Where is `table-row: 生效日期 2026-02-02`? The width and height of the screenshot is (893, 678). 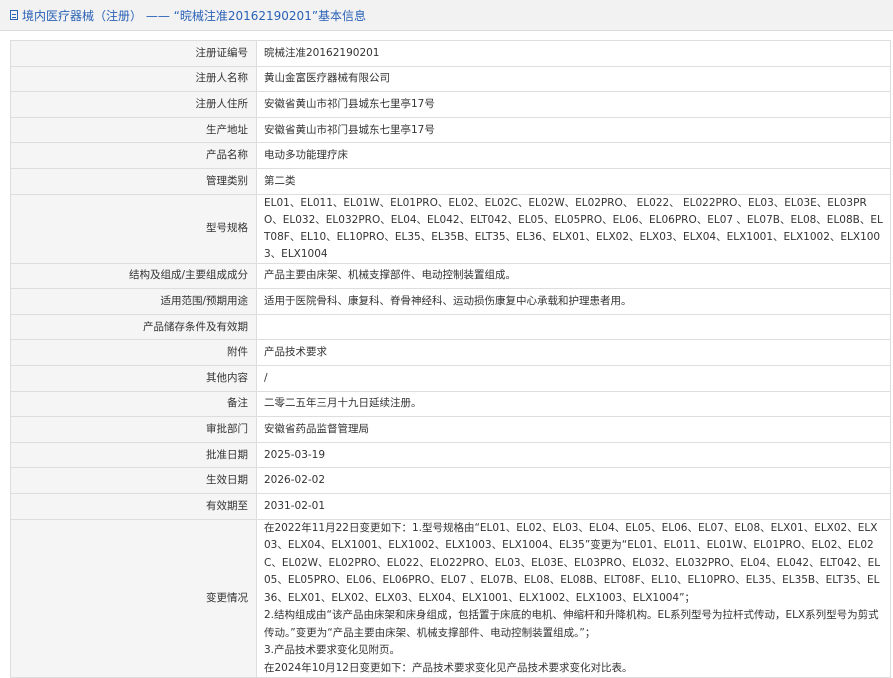
table-row: 生效日期 2026-02-02 is located at coordinates (450, 480).